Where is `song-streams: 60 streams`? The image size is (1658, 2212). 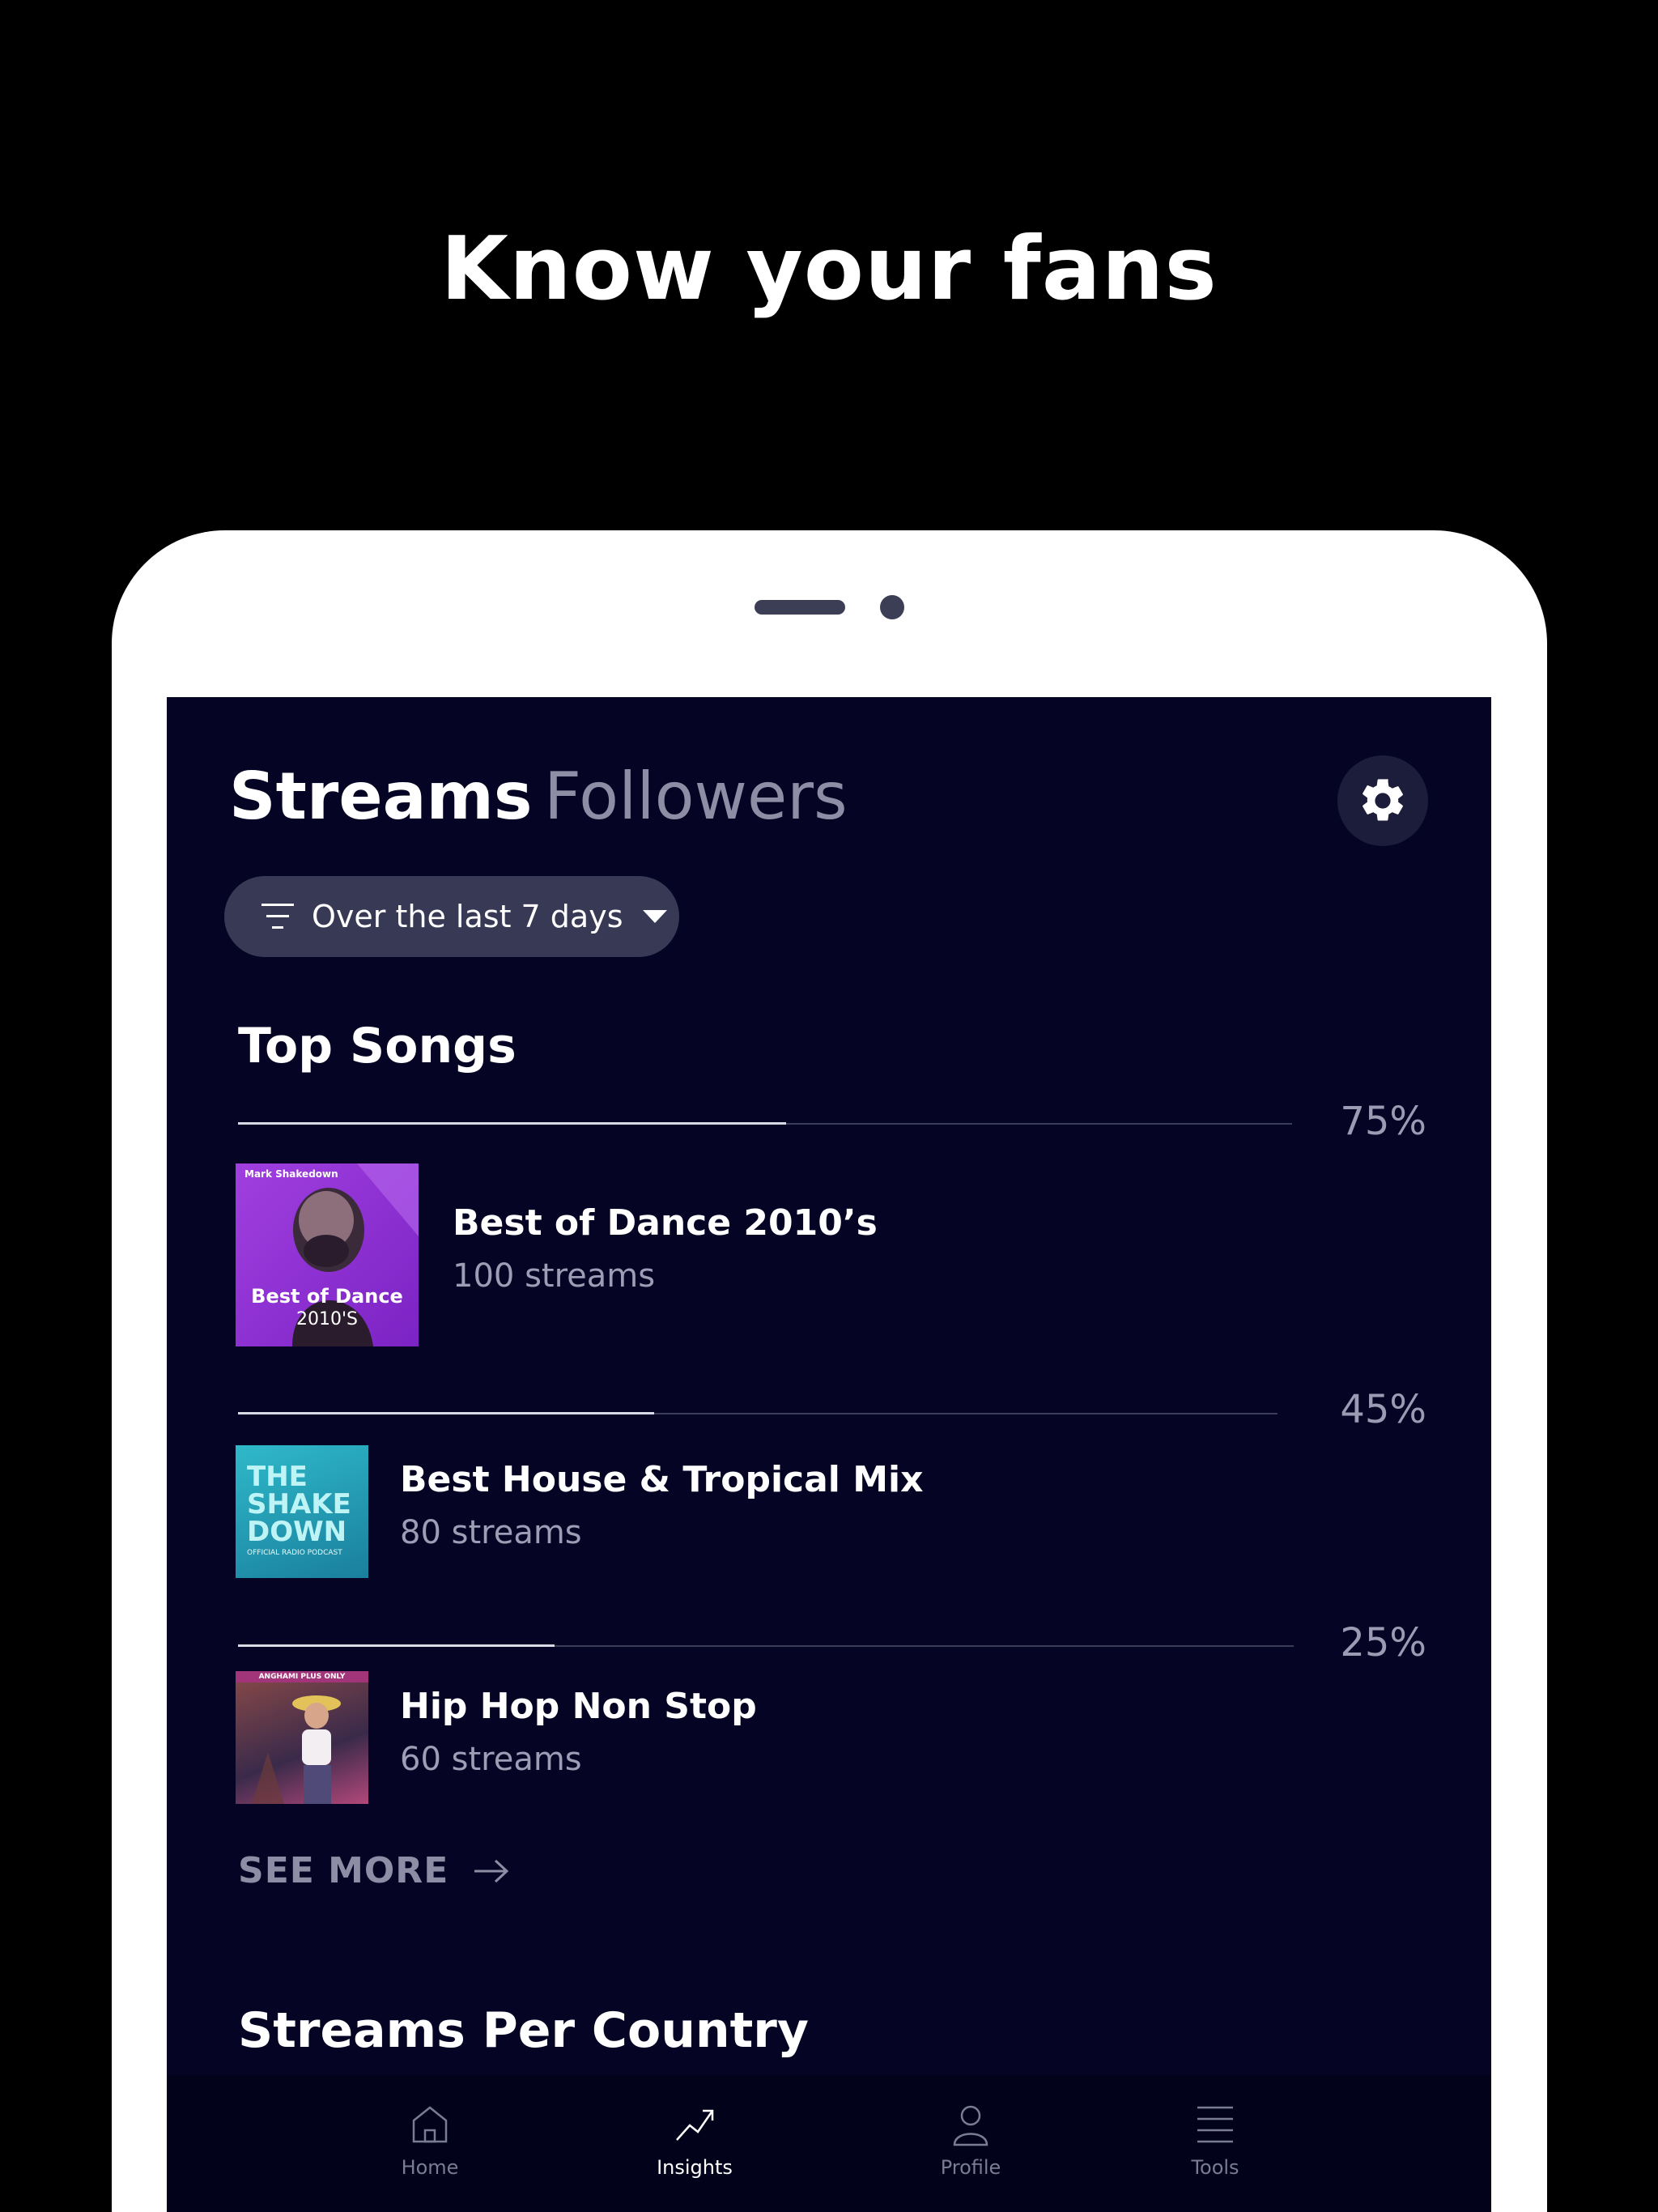 song-streams: 60 streams is located at coordinates (491, 1760).